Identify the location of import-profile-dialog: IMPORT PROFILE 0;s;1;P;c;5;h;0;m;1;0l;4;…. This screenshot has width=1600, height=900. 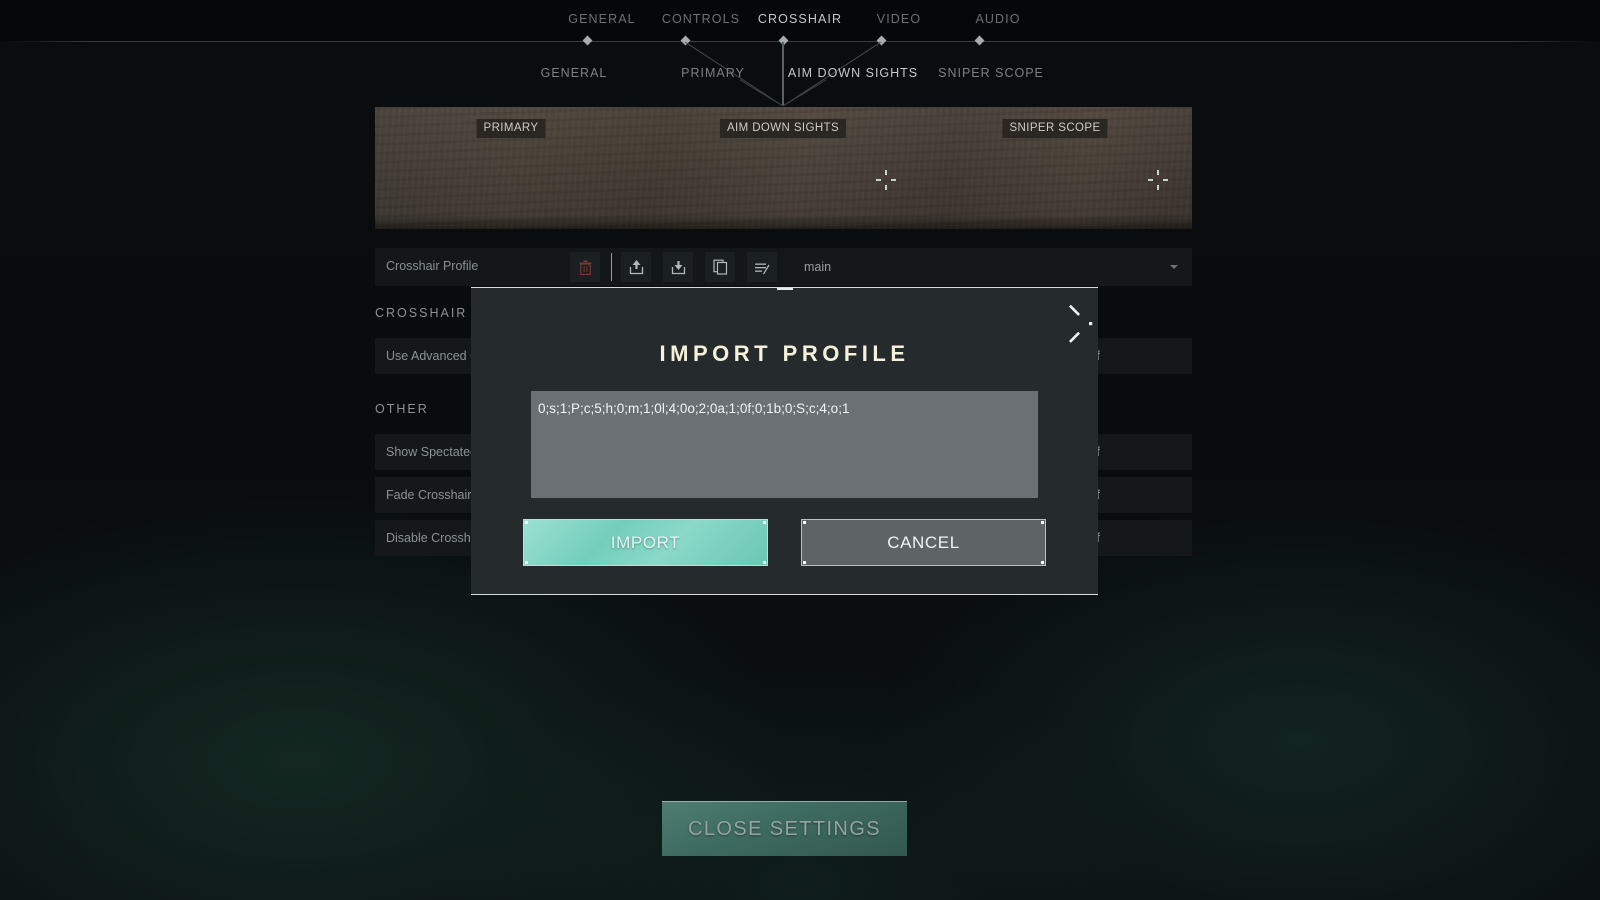
(784, 441).